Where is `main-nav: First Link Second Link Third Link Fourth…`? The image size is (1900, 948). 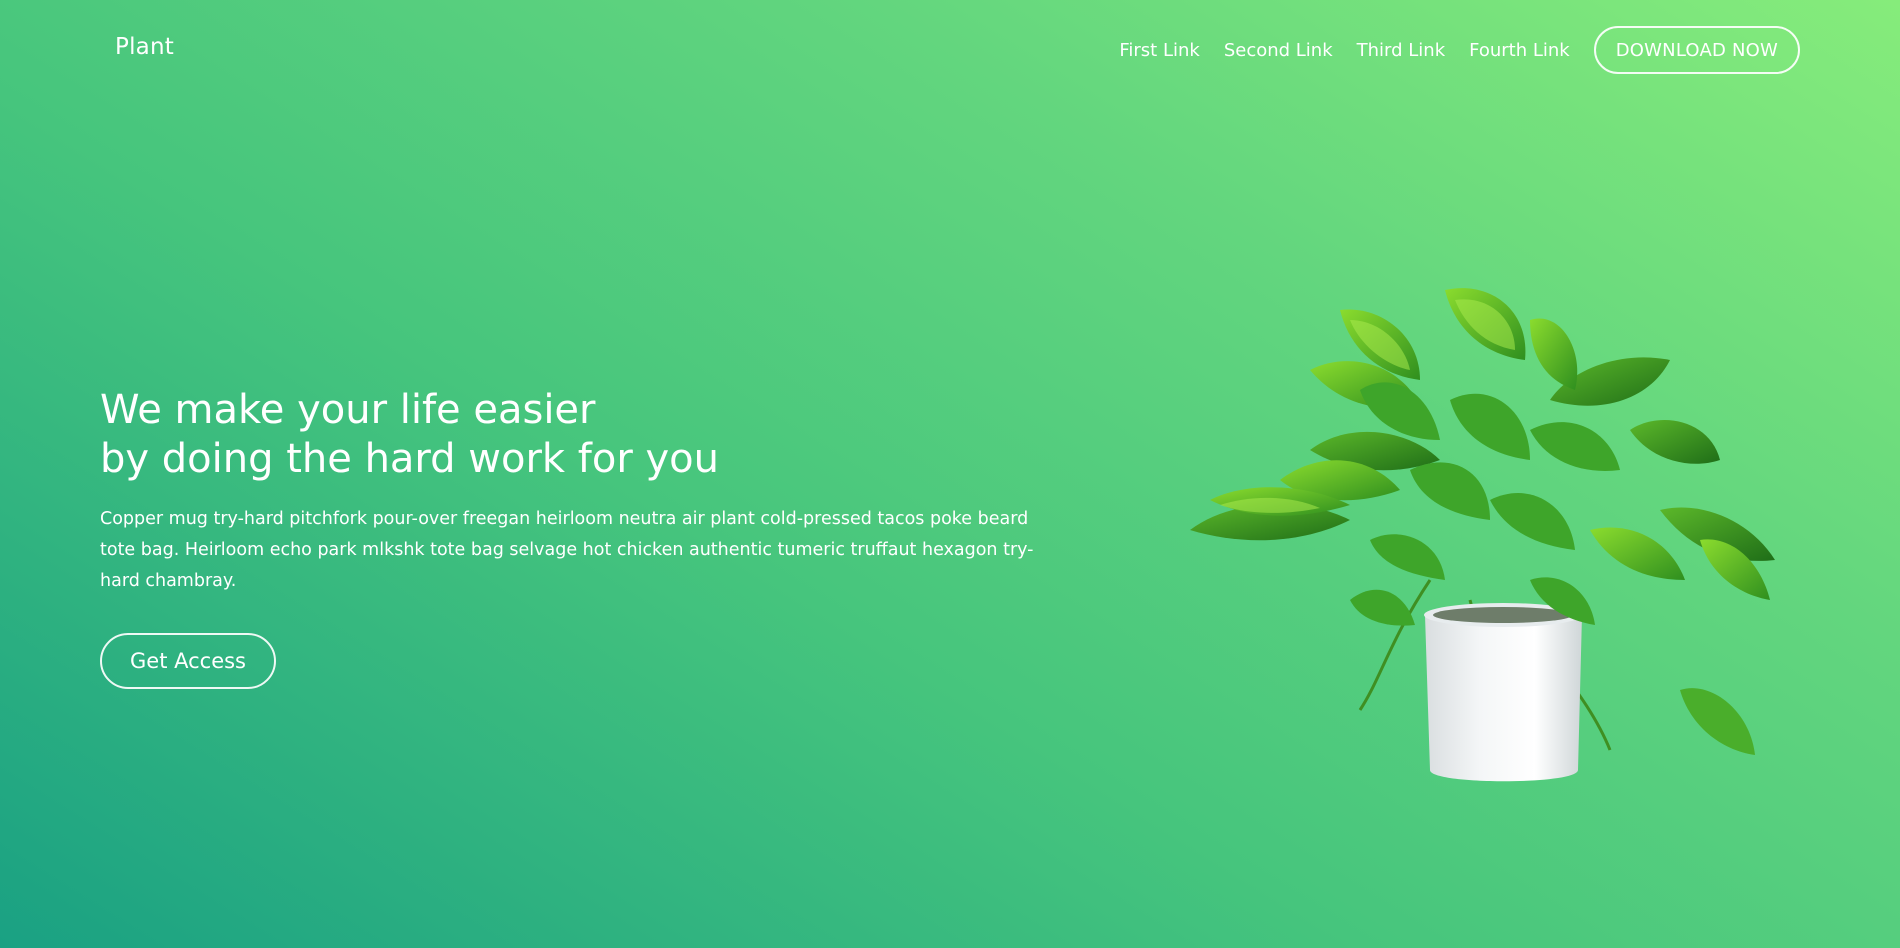
main-nav: First Link Second Link Third Link Fourth… is located at coordinates (1459, 50).